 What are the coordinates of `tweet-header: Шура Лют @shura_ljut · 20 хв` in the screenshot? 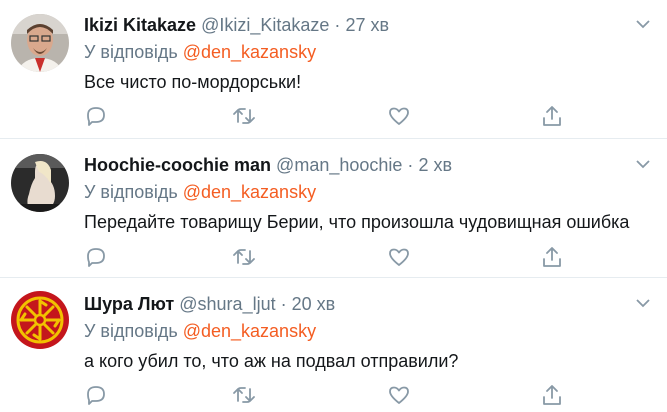 It's located at (209, 304).